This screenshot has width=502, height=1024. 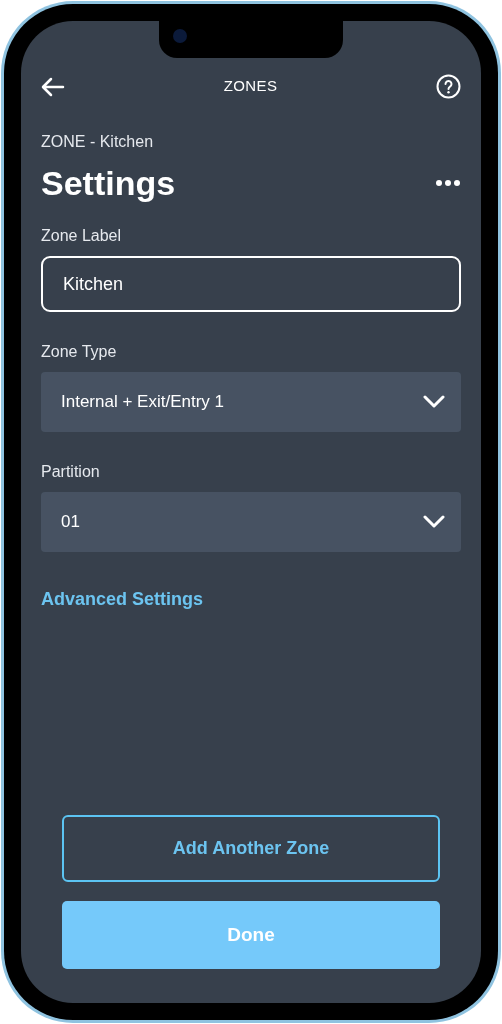 What do you see at coordinates (251, 402) in the screenshot?
I see `dropdown-field: Internal + Exit/Entry 1` at bounding box center [251, 402].